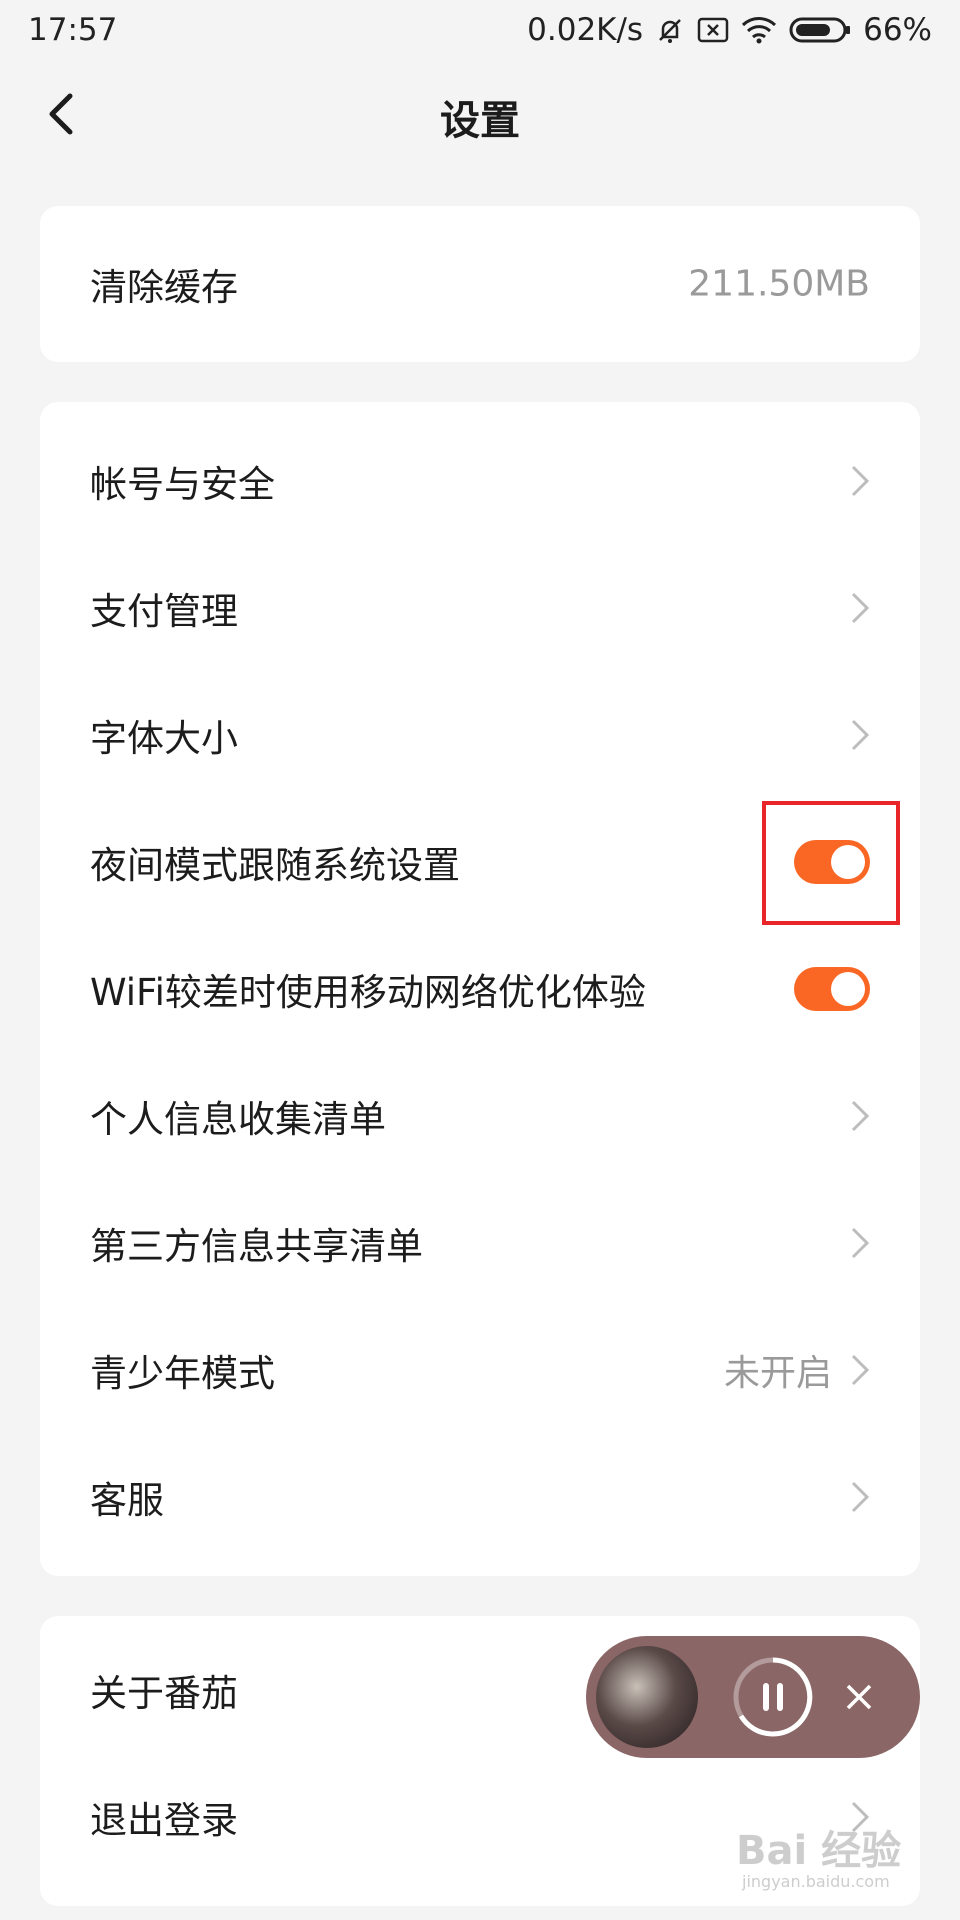  I want to click on watermark-url: jingyan.baidu.com, so click(816, 1881).